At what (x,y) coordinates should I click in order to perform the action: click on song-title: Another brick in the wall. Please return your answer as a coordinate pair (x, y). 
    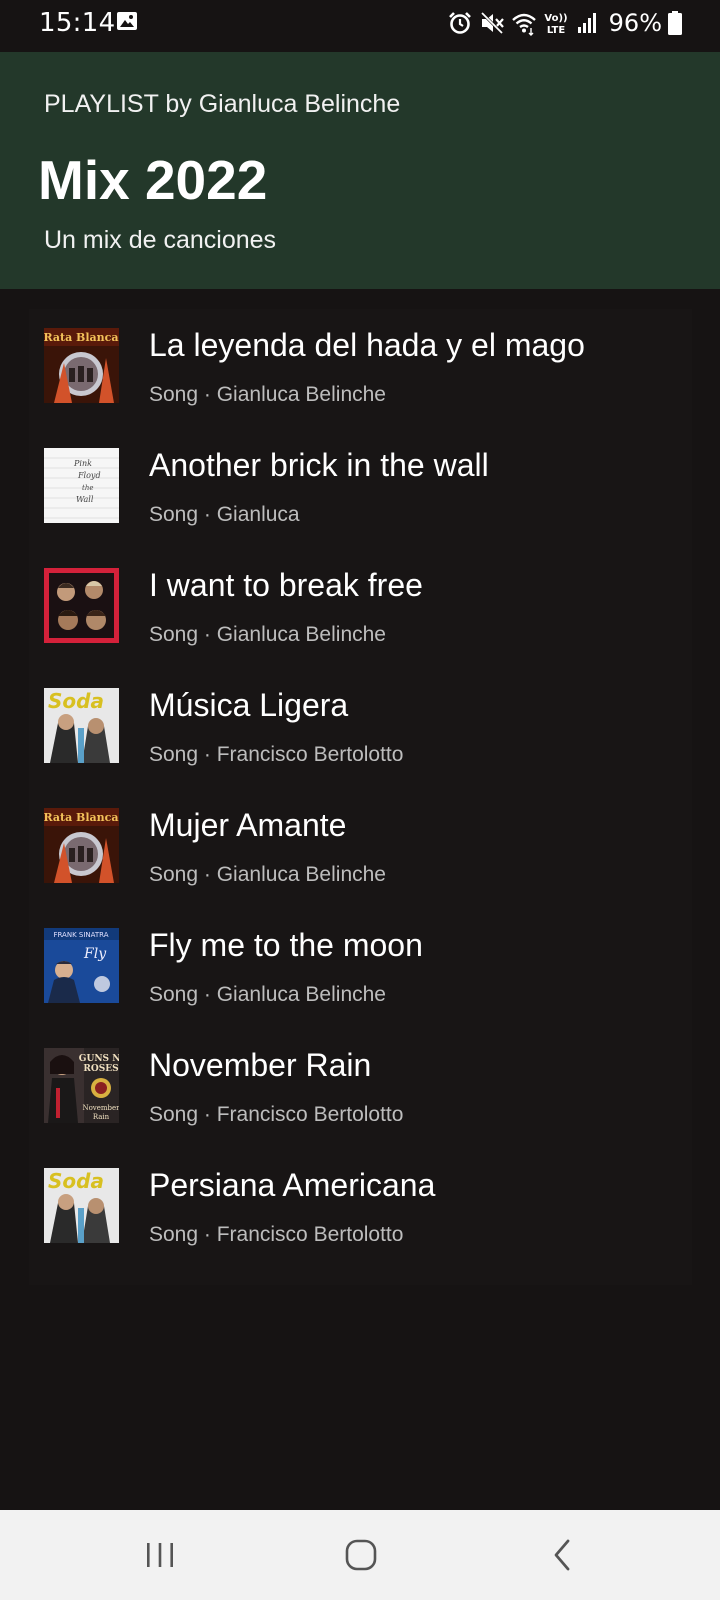
    Looking at the image, I should click on (319, 465).